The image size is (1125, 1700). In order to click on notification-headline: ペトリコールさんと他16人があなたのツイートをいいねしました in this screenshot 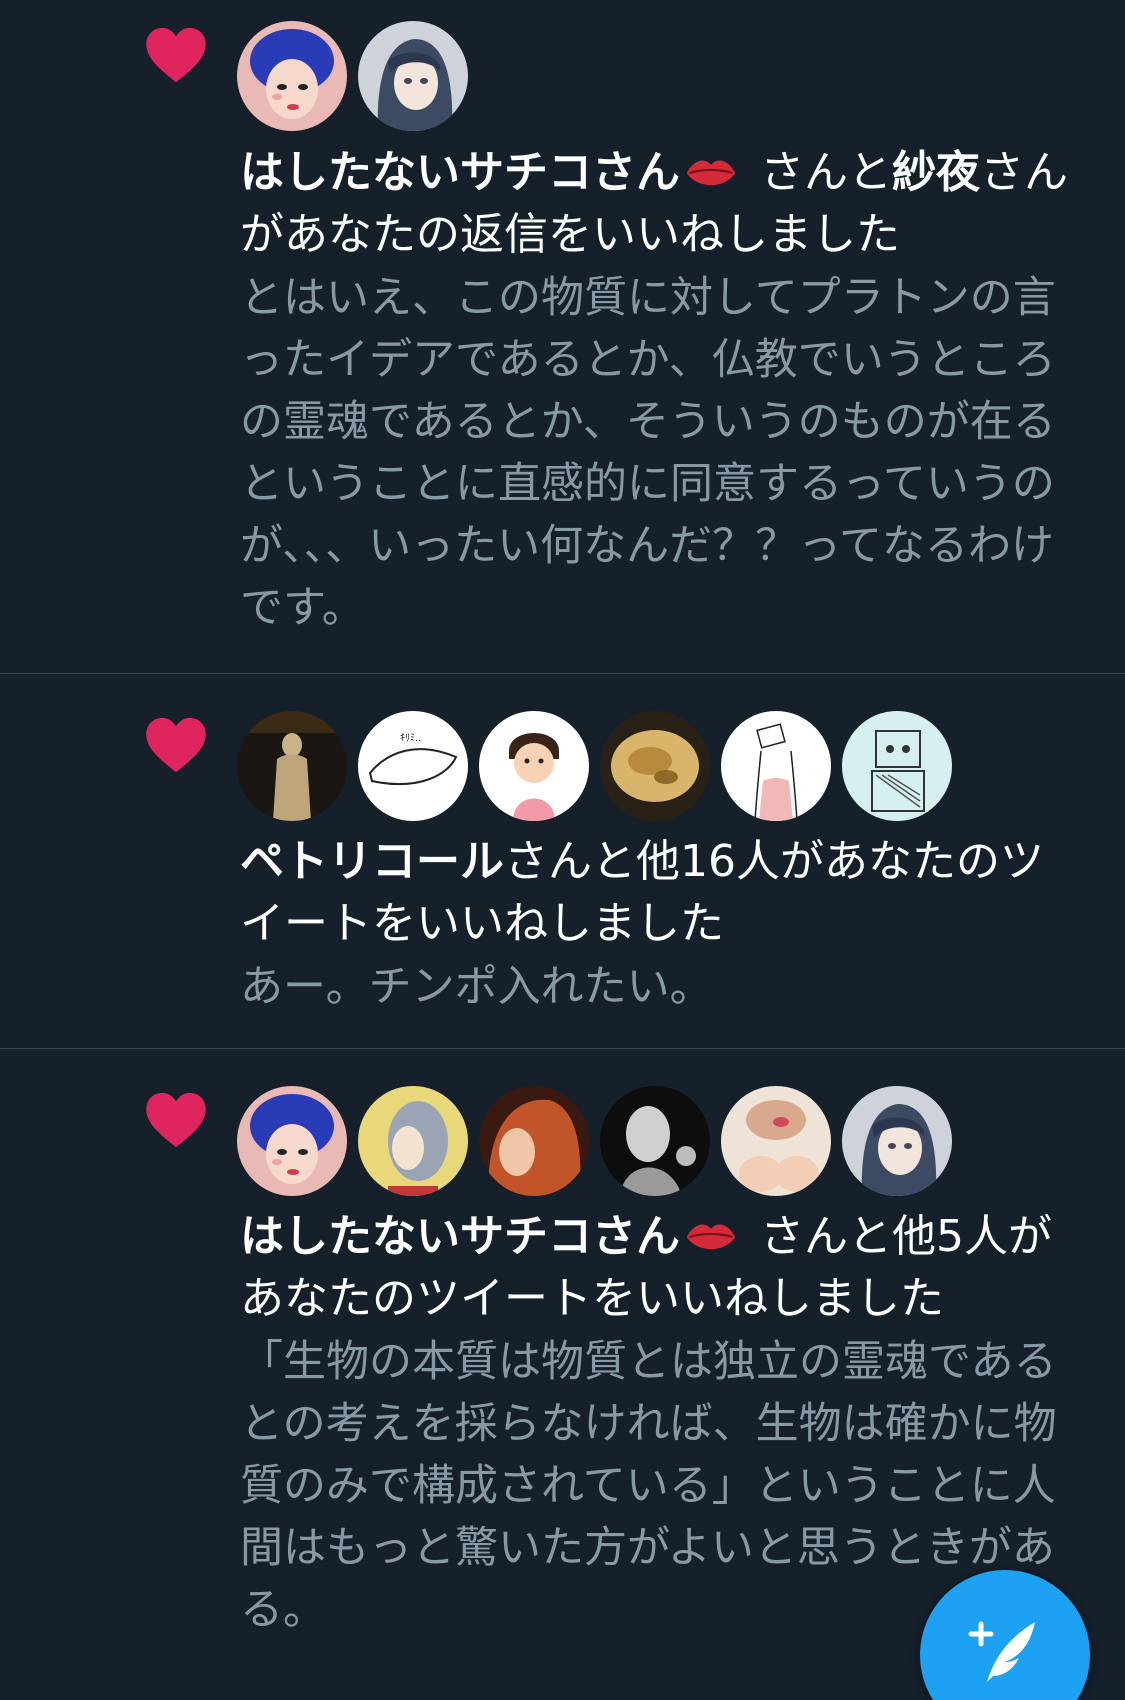, I will do `click(642, 892)`.